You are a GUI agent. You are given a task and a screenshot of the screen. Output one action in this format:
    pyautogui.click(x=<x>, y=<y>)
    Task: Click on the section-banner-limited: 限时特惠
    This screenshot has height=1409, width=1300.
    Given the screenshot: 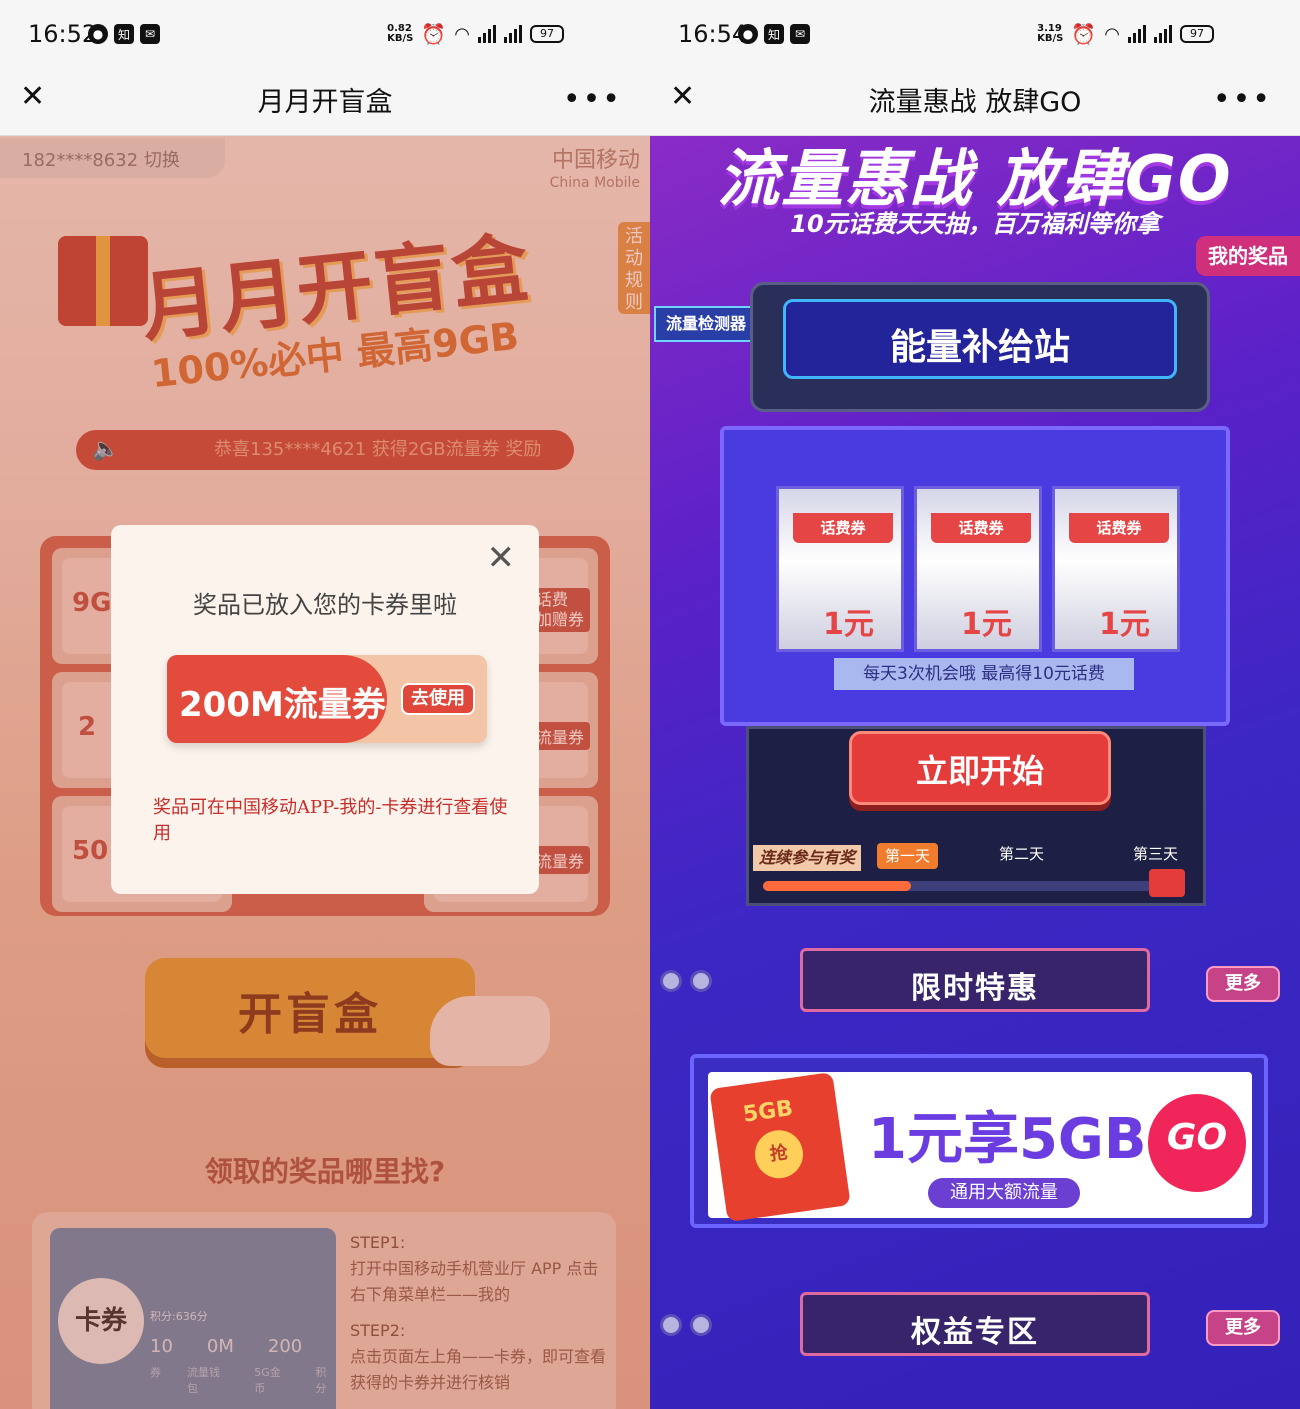 What is the action you would take?
    pyautogui.click(x=975, y=980)
    